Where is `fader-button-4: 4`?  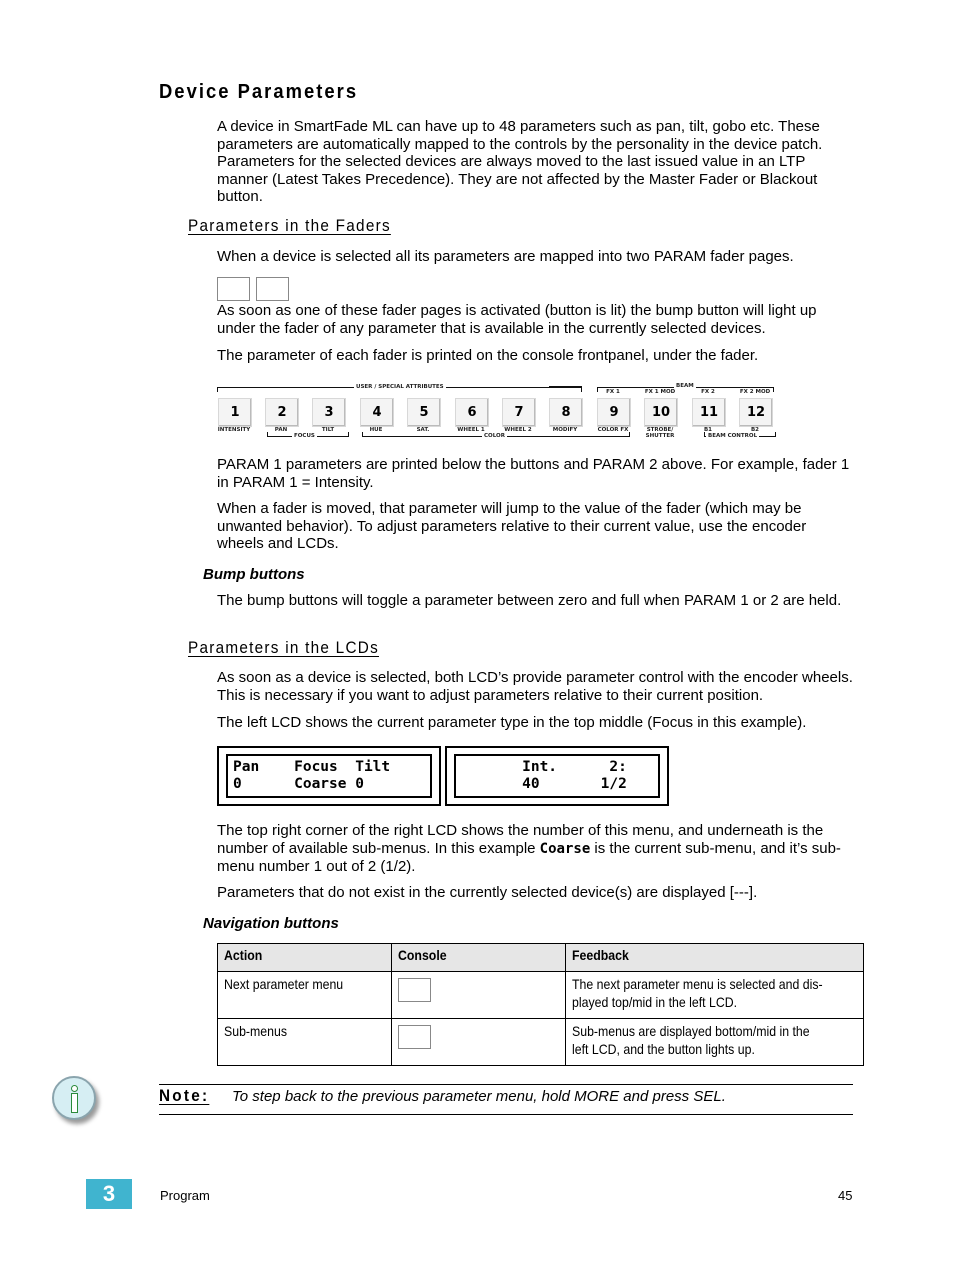 fader-button-4: 4 is located at coordinates (377, 412).